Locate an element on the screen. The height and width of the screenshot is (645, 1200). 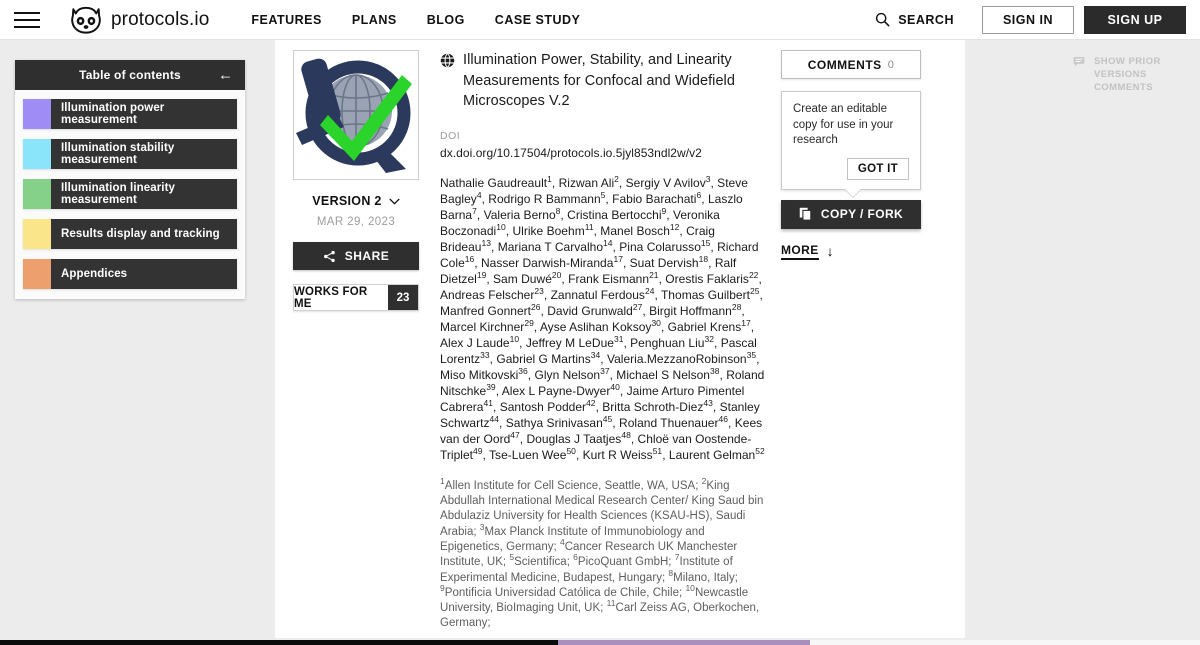
search-button: SEARCH is located at coordinates (914, 19).